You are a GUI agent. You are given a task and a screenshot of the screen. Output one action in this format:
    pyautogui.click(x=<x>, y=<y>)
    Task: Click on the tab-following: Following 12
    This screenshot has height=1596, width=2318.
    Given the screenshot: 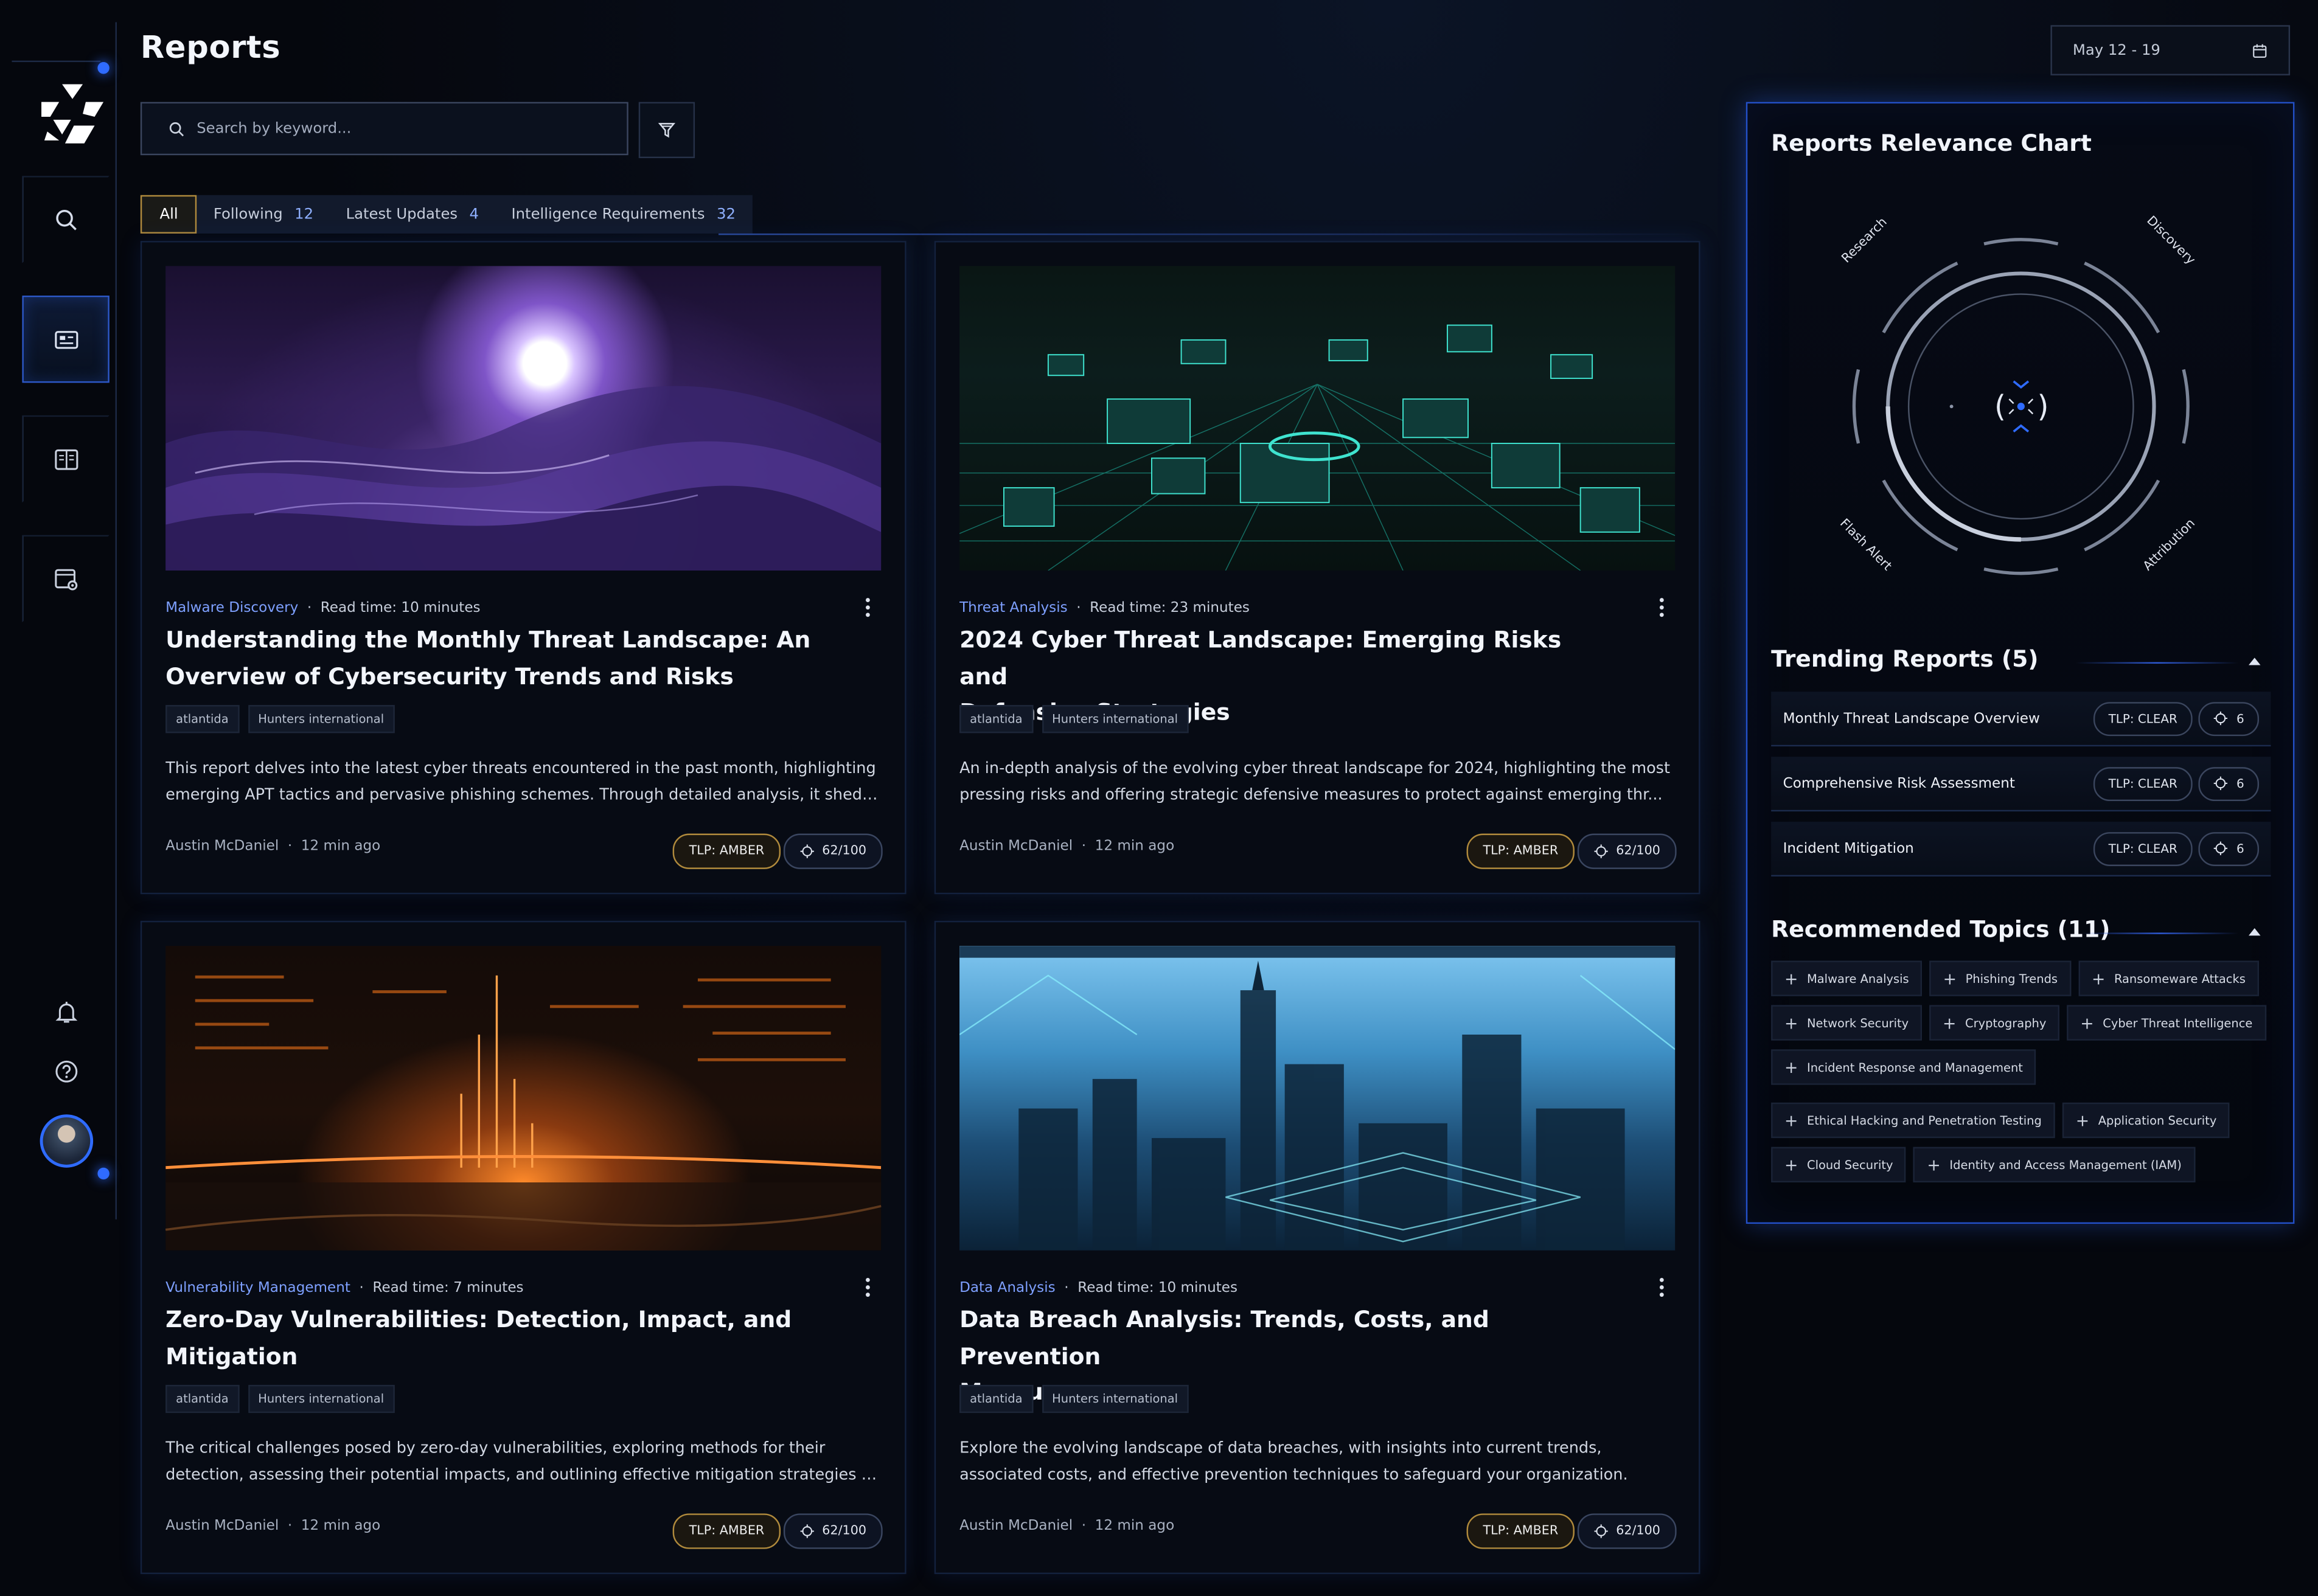 What is the action you would take?
    pyautogui.click(x=263, y=214)
    